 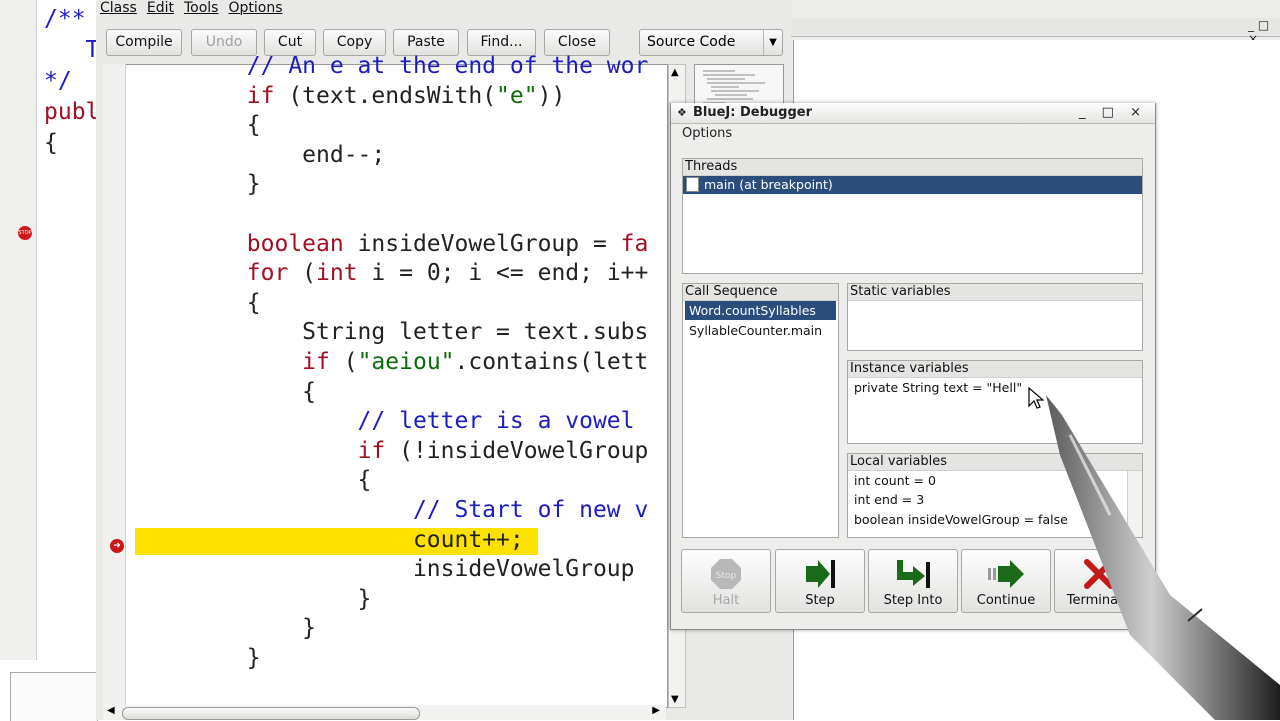 I want to click on code-line: // letter is a vowel, so click(x=392, y=422).